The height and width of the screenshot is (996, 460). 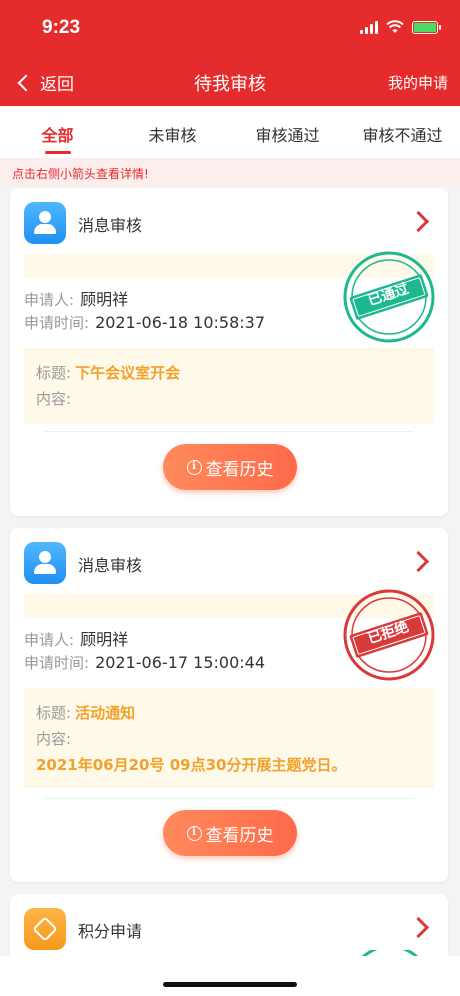 What do you see at coordinates (180, 662) in the screenshot?
I see `apply-time-value: 2021-06-17 15:00:44` at bounding box center [180, 662].